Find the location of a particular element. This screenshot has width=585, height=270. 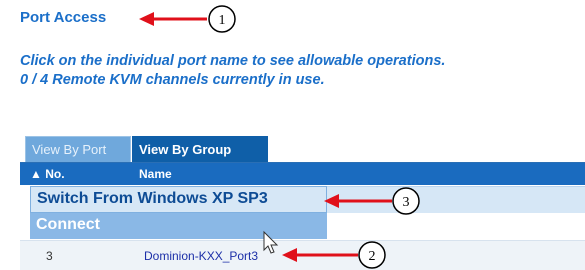

callout-1-number: 1 is located at coordinates (222, 20).